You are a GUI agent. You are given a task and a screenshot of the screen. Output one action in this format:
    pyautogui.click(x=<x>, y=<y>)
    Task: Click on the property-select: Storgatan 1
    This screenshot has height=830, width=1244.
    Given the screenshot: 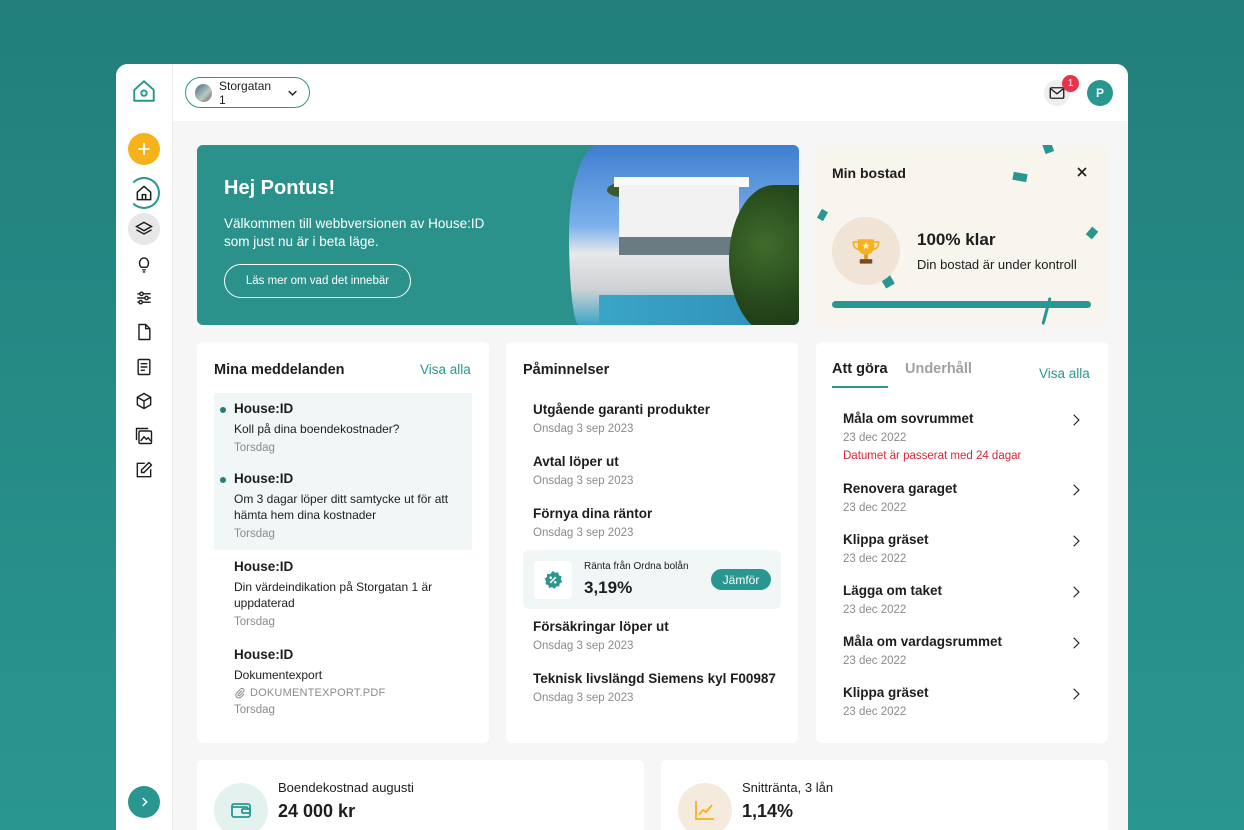 What is the action you would take?
    pyautogui.click(x=247, y=92)
    